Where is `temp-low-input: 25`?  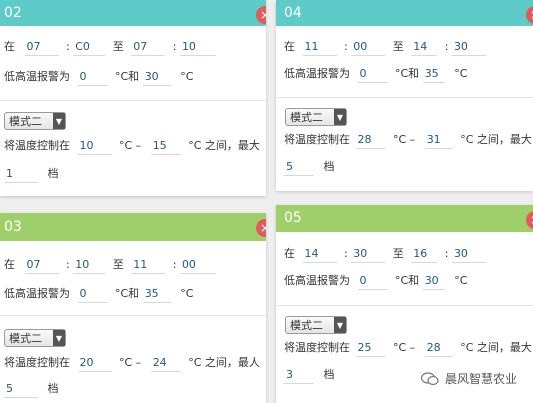 temp-low-input: 25 is located at coordinates (370, 348).